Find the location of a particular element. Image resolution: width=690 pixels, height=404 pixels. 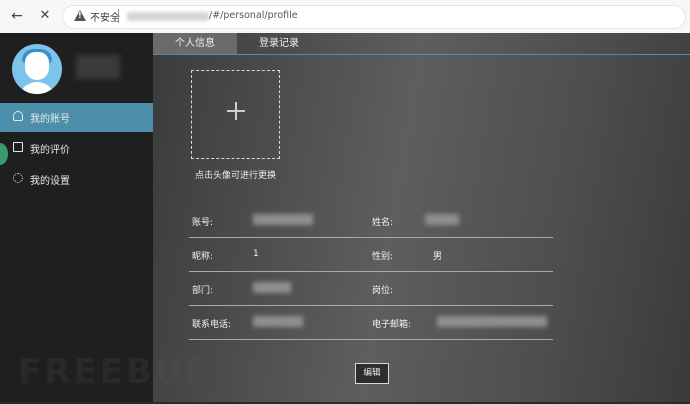

info-row-account: 账号: 姓名: is located at coordinates (371, 220).